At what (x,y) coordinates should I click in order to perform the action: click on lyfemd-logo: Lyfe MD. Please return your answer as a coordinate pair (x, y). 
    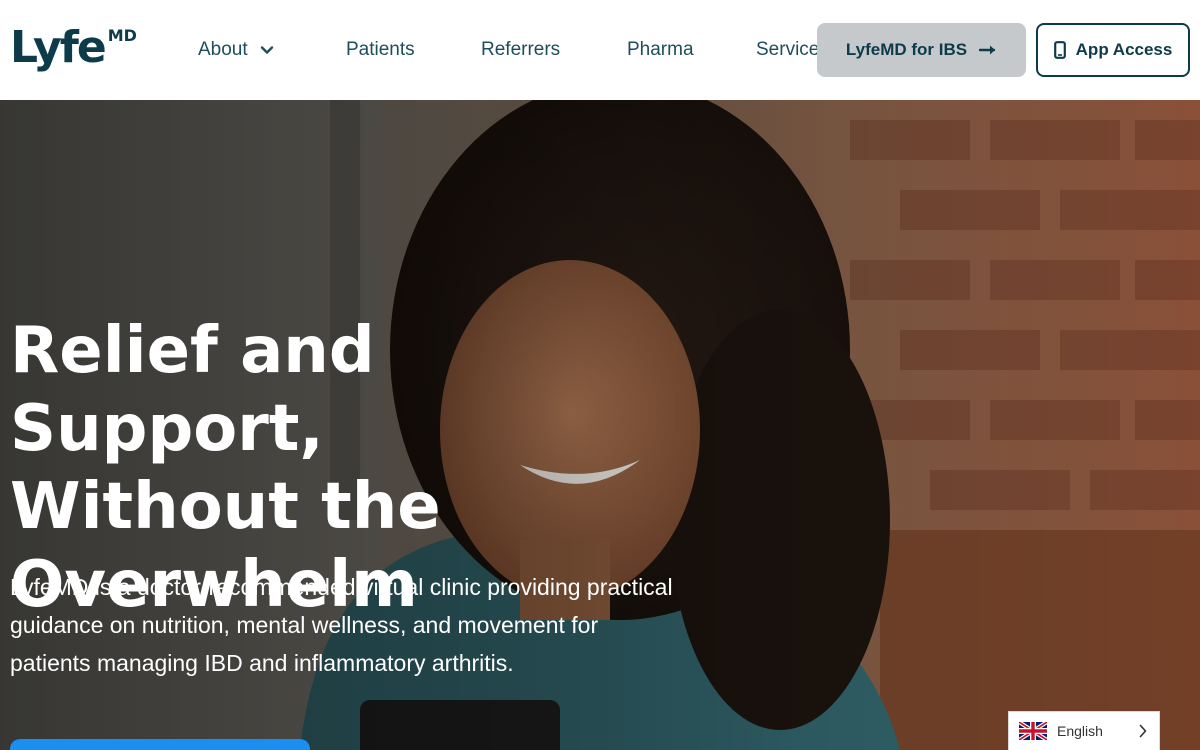
    Looking at the image, I should click on (73, 48).